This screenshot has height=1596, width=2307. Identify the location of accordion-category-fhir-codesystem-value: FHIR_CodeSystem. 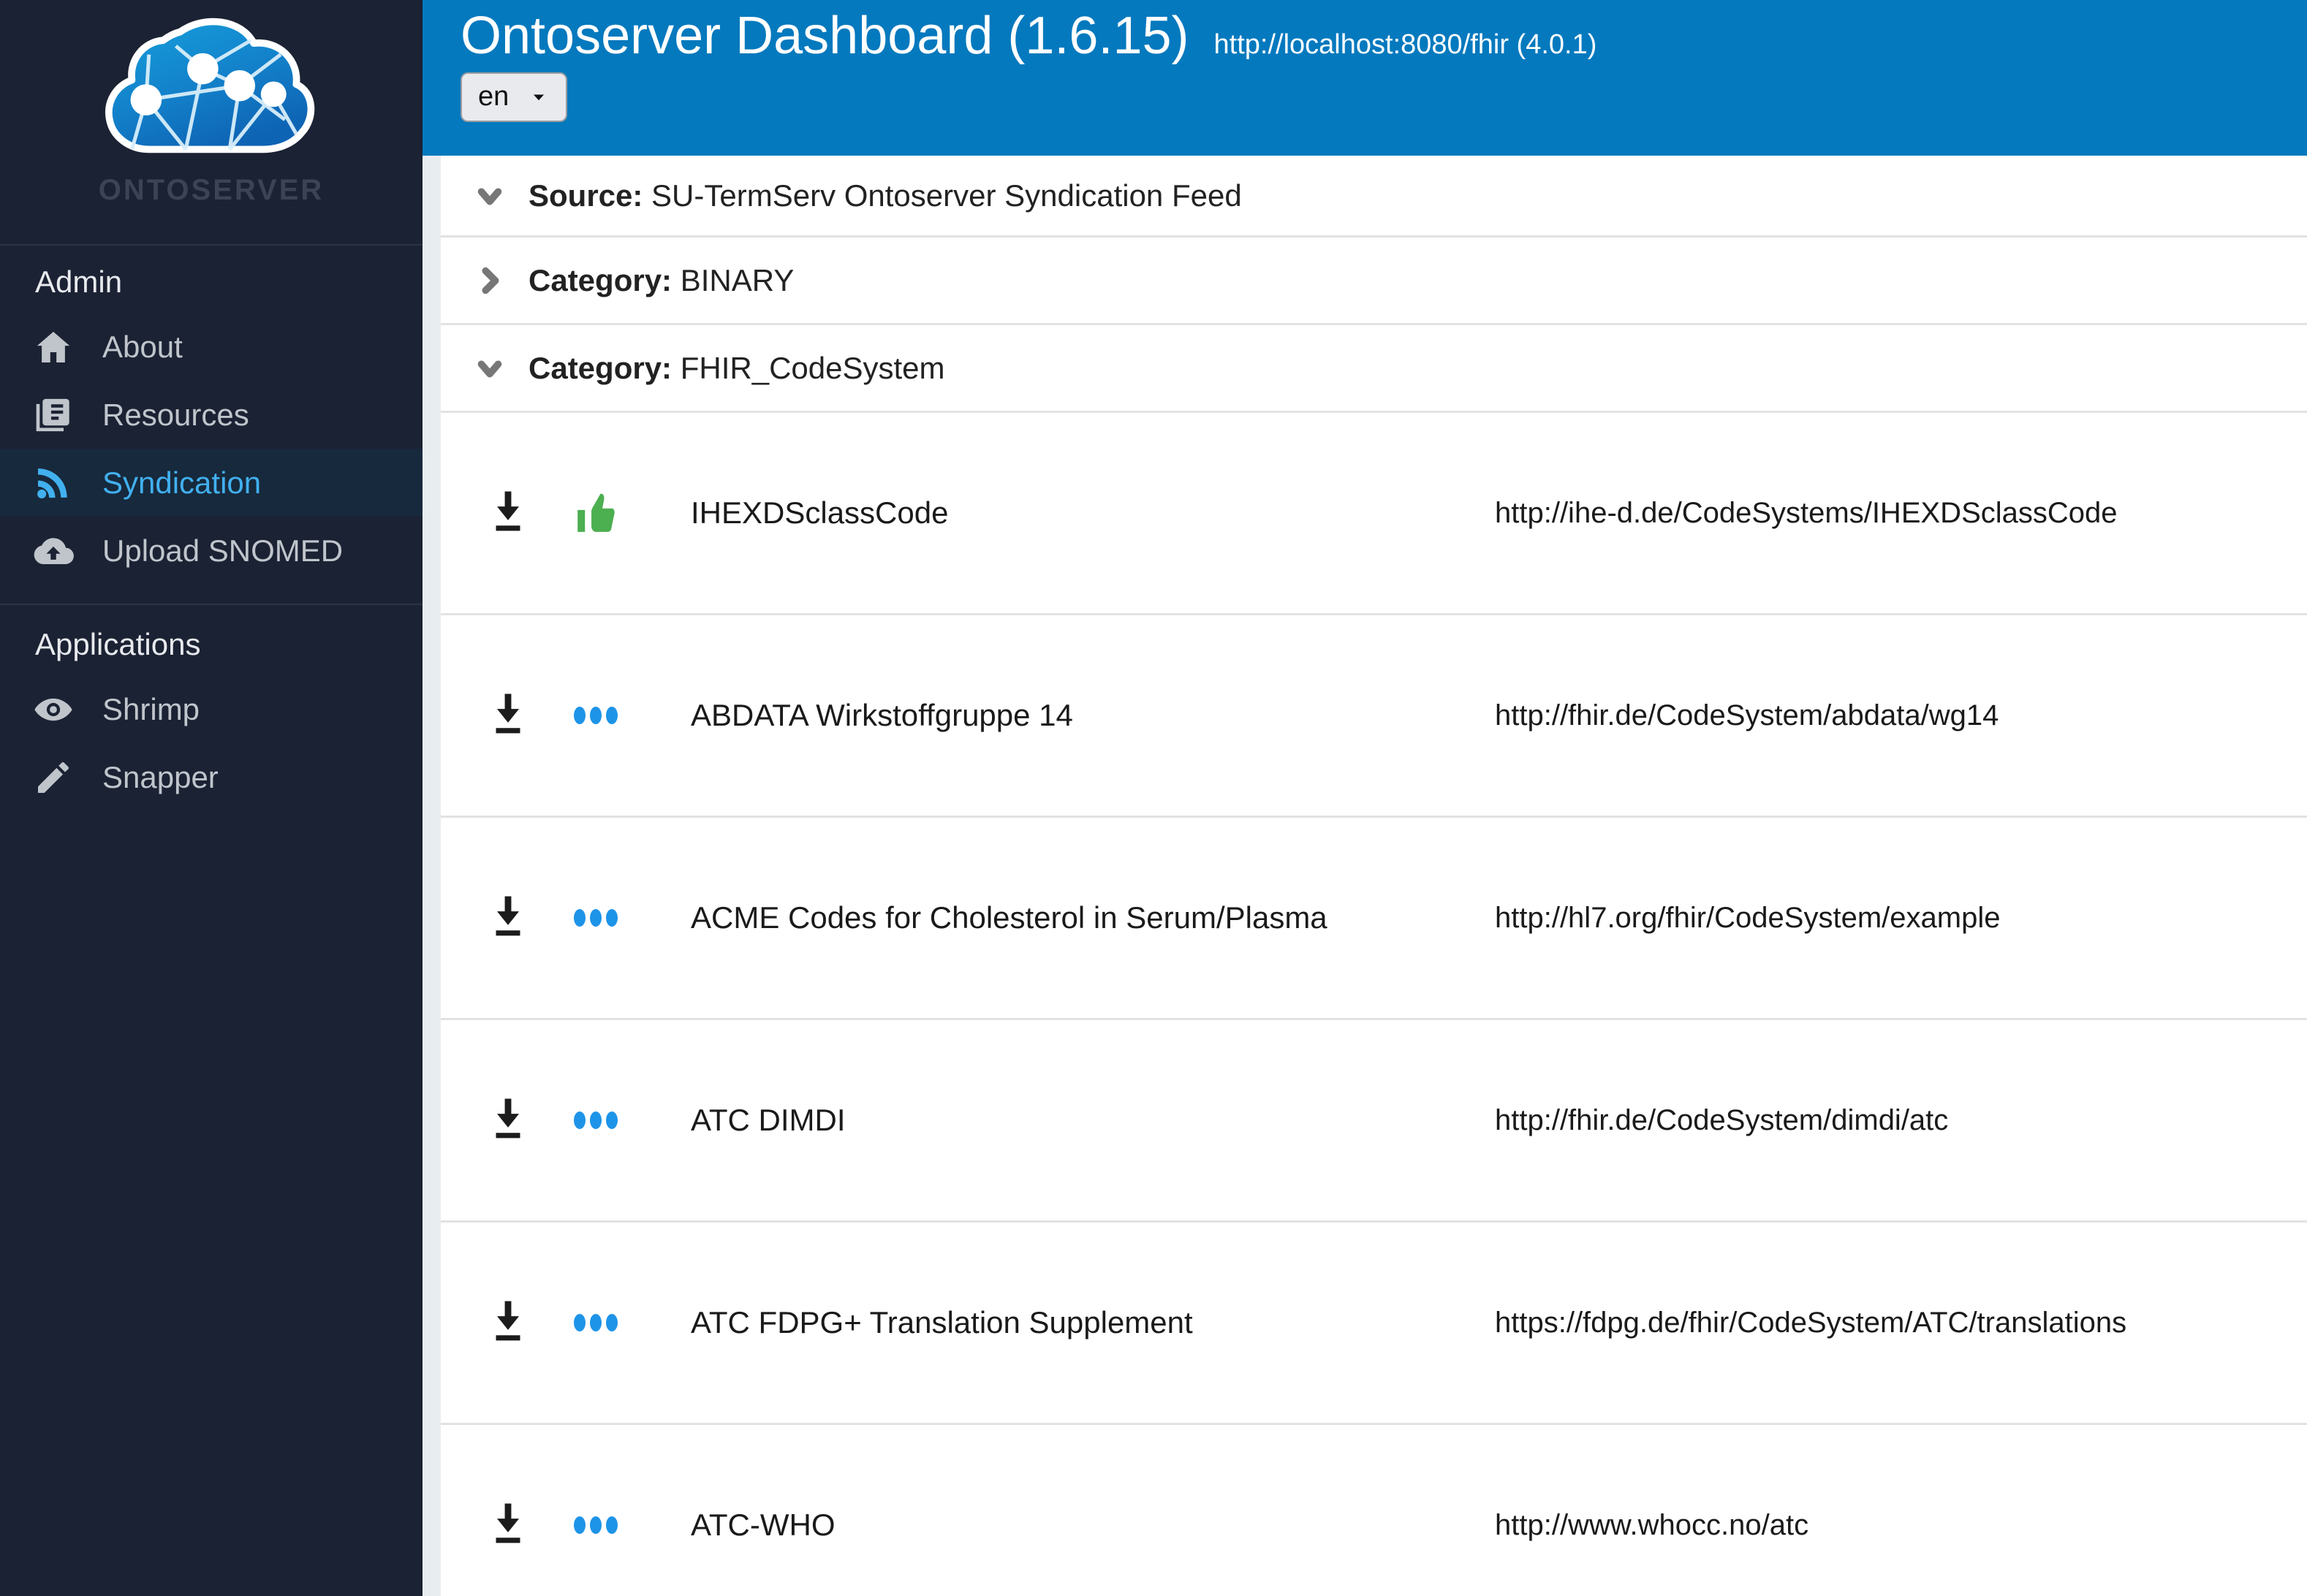
(812, 367).